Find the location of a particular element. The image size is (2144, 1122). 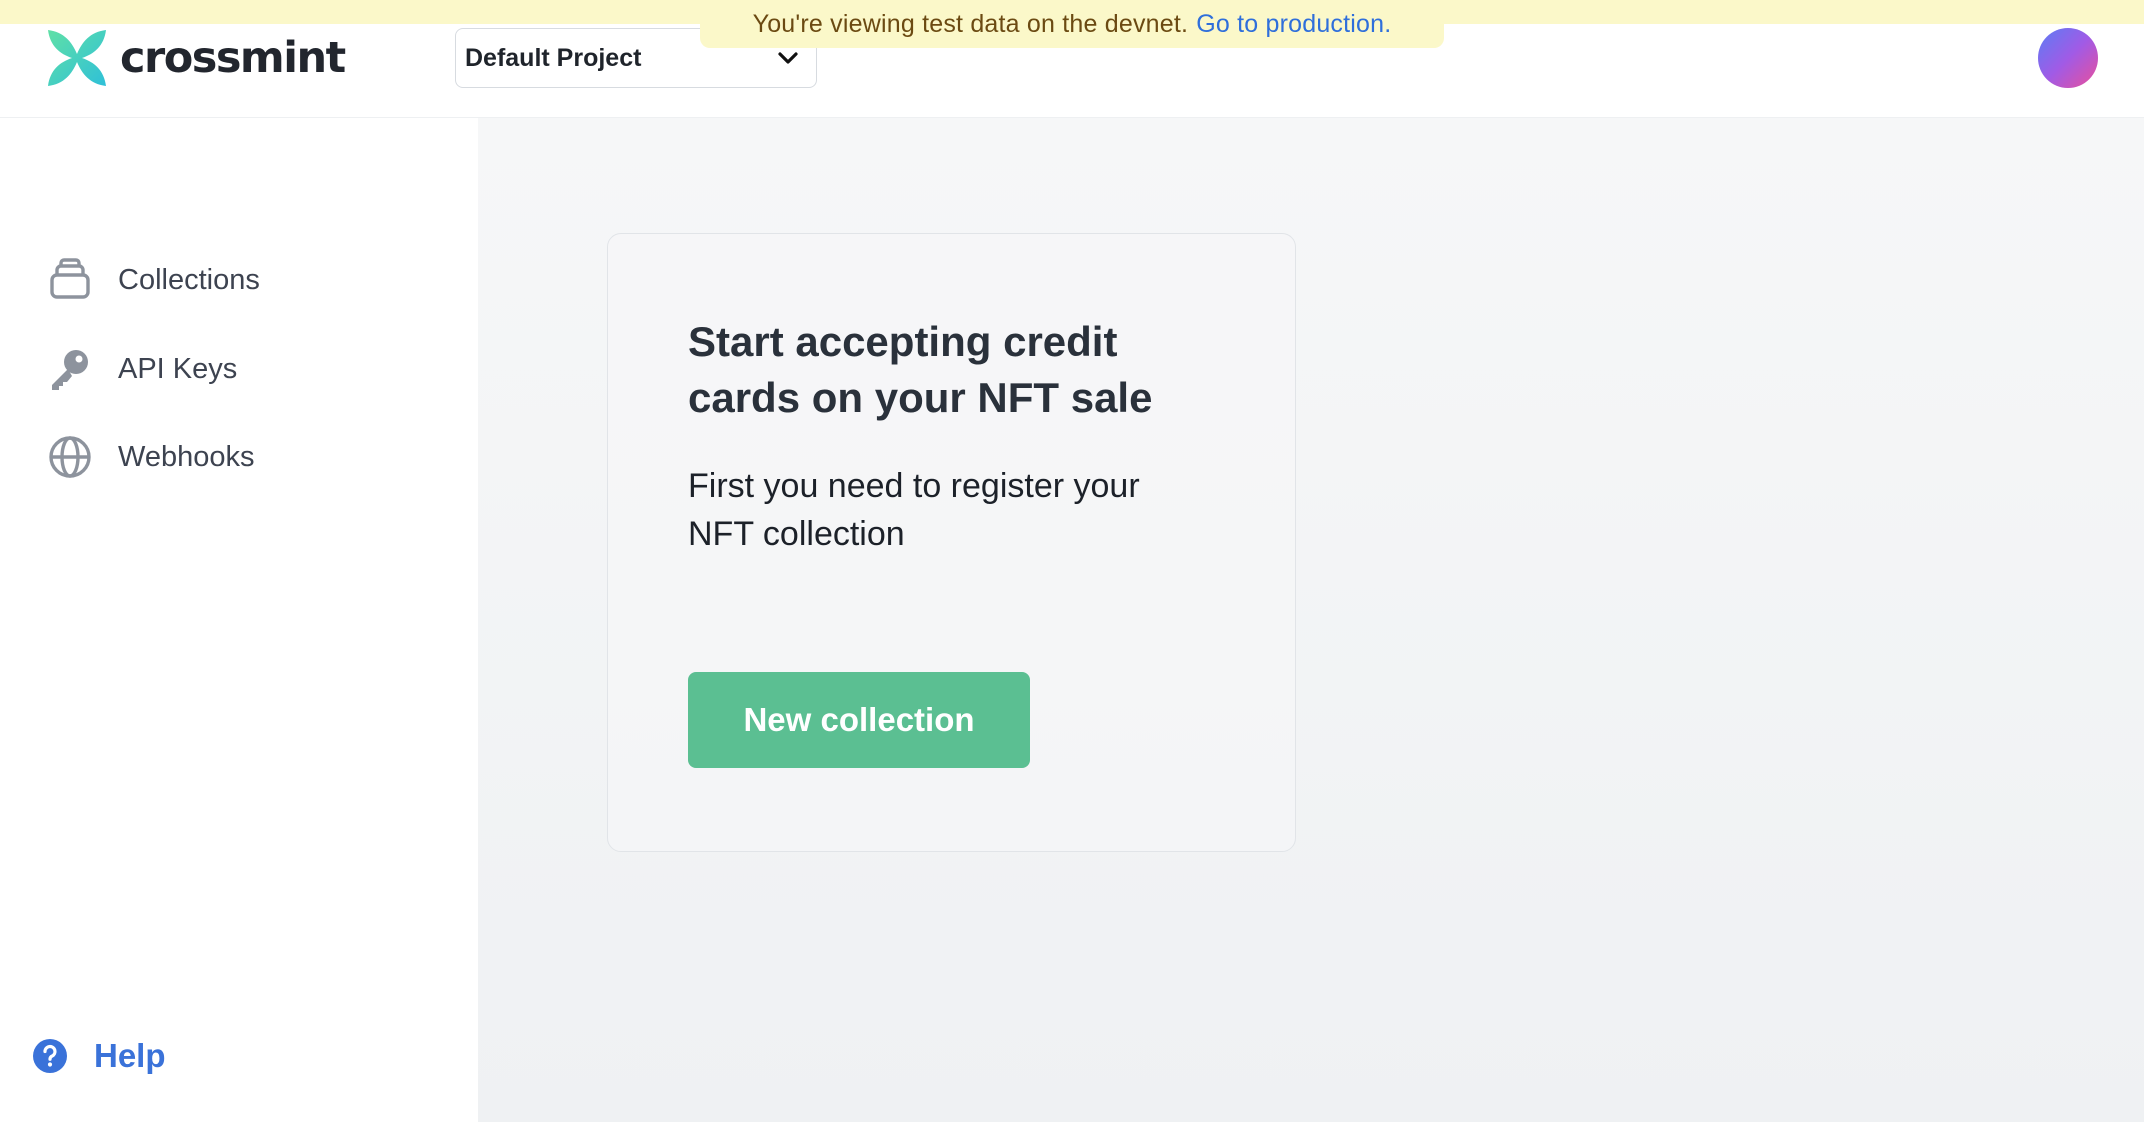

sidebar-item-api-keys: API Keys is located at coordinates (141, 369).